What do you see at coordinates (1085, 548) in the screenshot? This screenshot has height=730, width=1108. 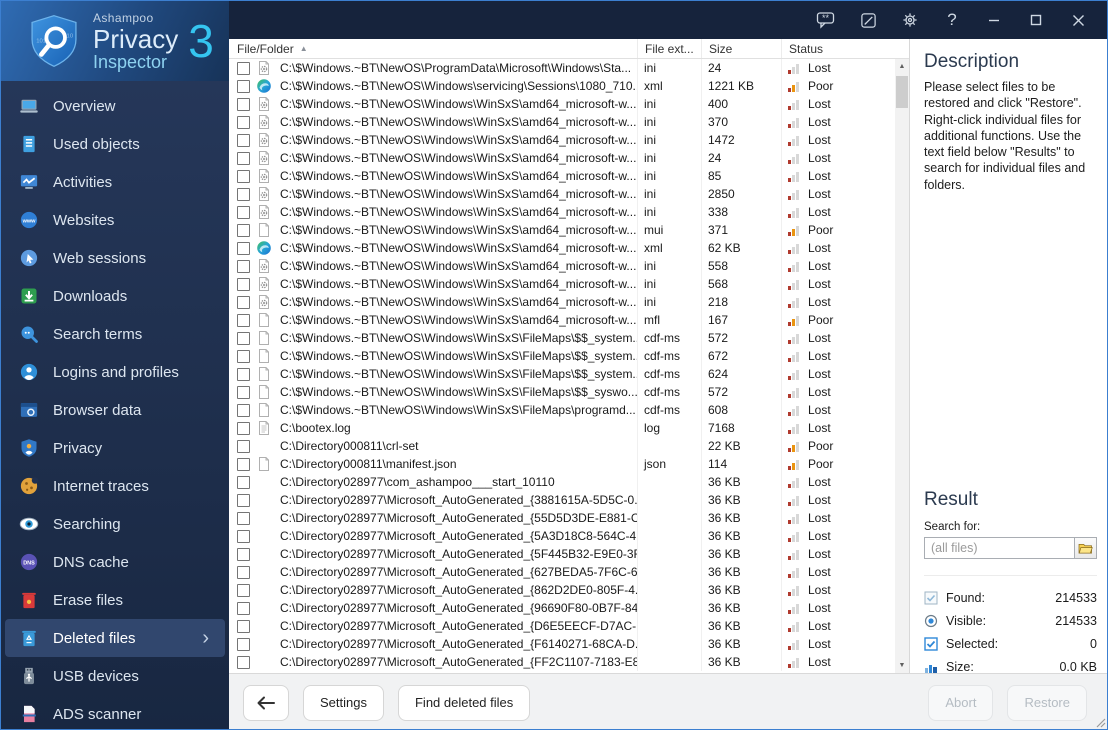 I see `browse-folder-button` at bounding box center [1085, 548].